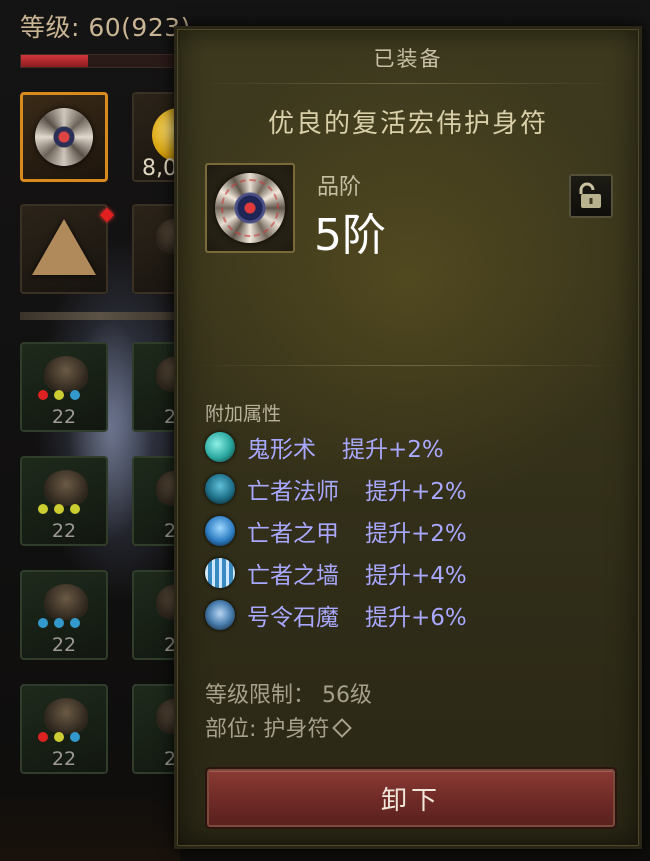 Image resolution: width=650 pixels, height=861 pixels. I want to click on affix-name: 号令石魔, so click(293, 618).